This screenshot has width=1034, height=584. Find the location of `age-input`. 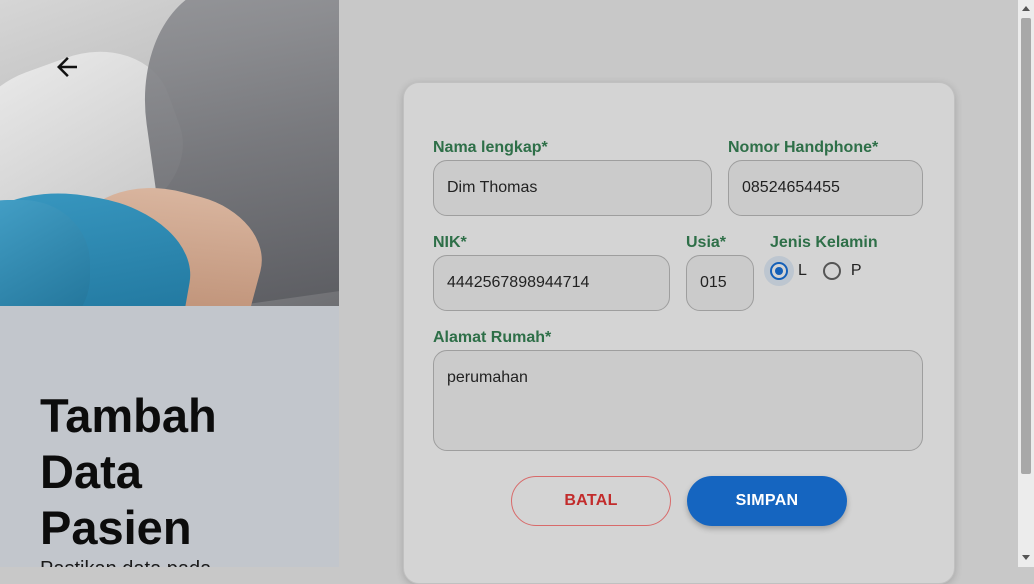

age-input is located at coordinates (720, 283).